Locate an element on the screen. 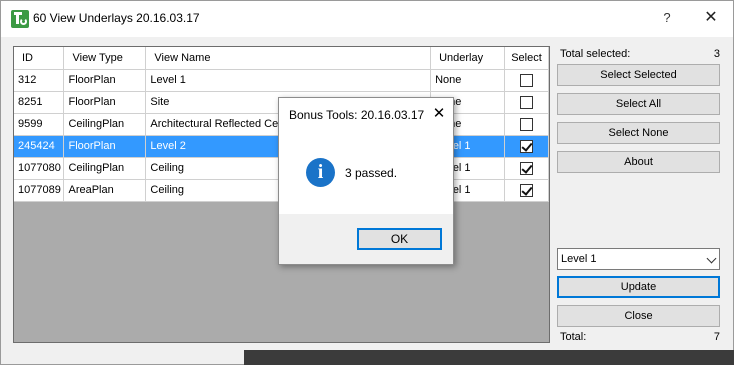 Image resolution: width=734 pixels, height=365 pixels. window-title: 60 View Underlays 20.16.03.17 is located at coordinates (116, 18).